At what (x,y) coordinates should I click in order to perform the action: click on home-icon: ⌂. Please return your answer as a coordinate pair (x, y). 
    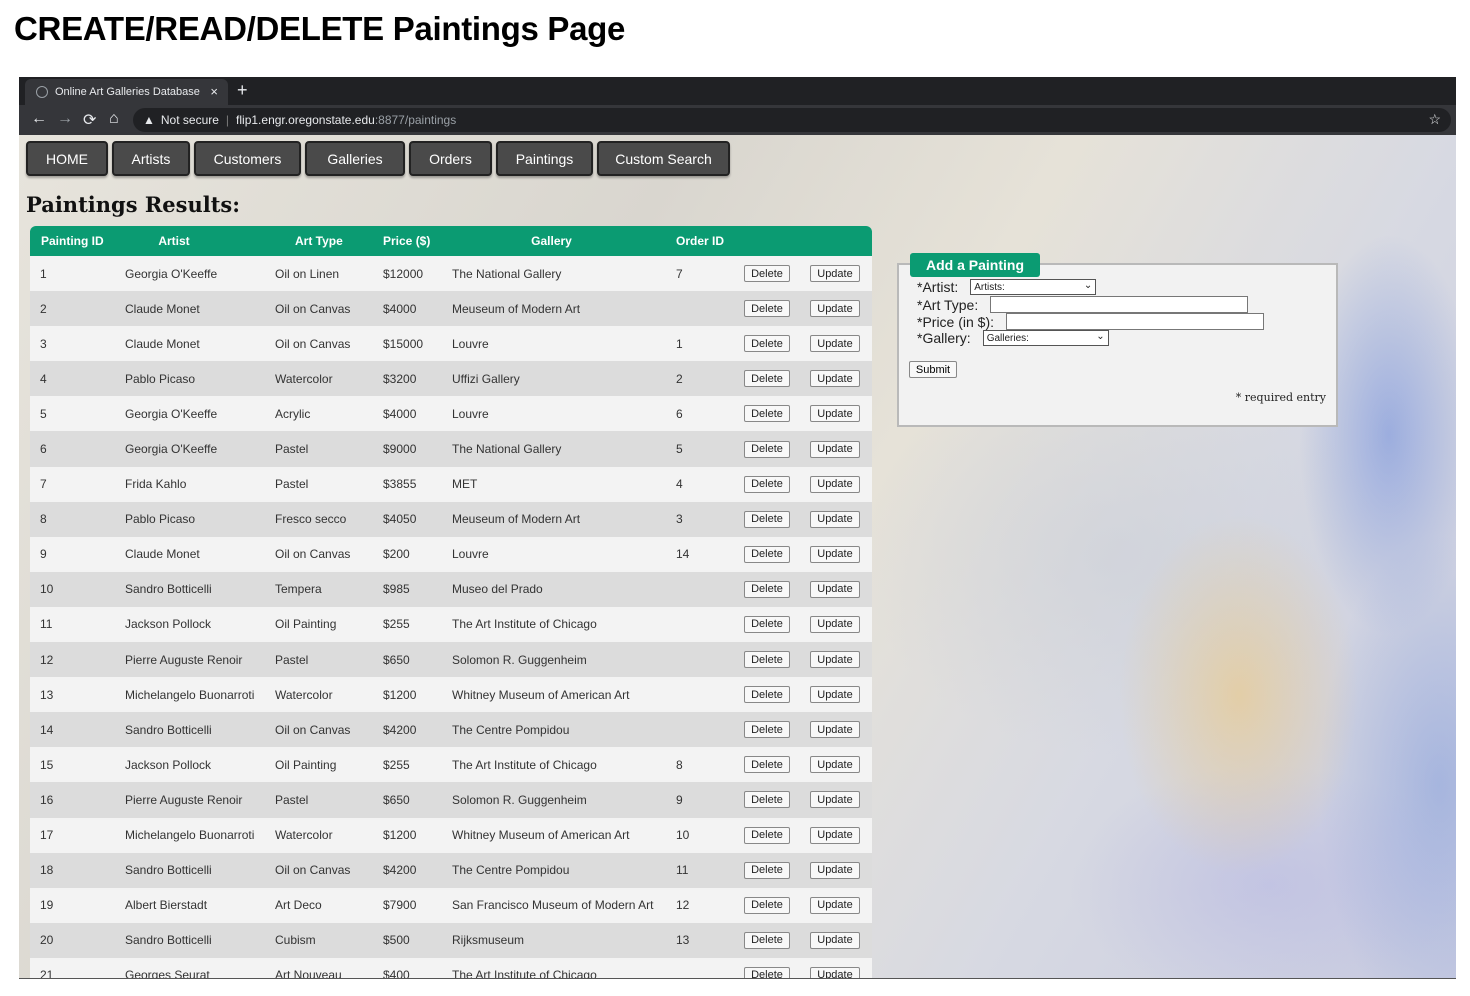
    Looking at the image, I should click on (114, 119).